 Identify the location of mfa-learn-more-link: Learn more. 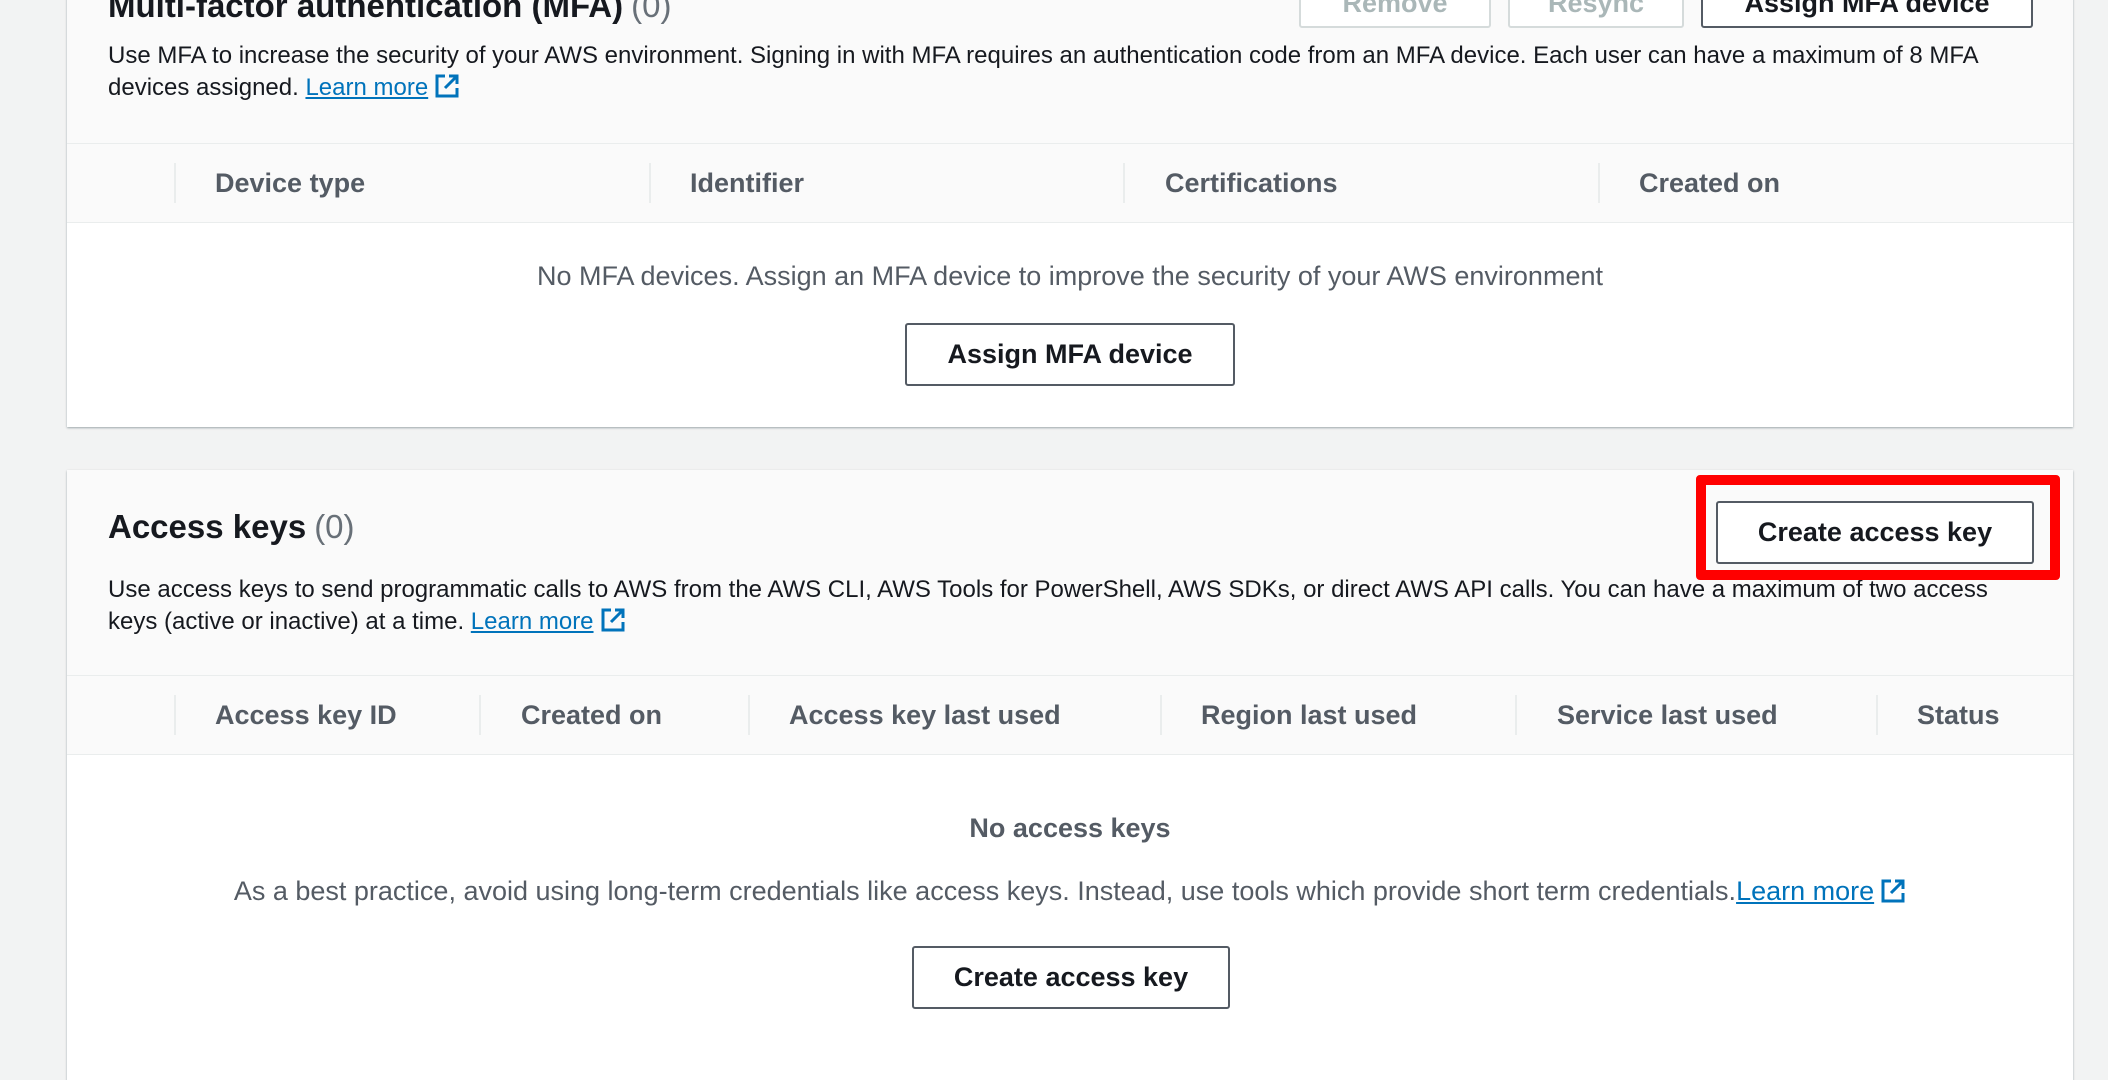
(382, 87).